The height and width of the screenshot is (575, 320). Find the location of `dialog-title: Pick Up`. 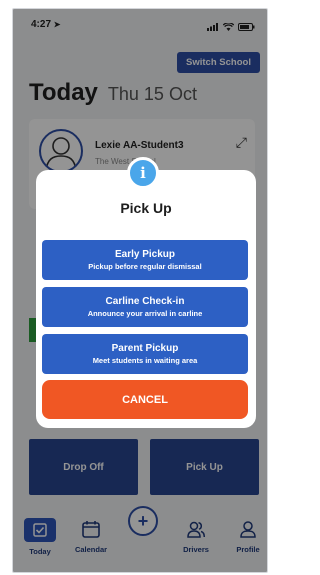

dialog-title: Pick Up is located at coordinates (146, 208).